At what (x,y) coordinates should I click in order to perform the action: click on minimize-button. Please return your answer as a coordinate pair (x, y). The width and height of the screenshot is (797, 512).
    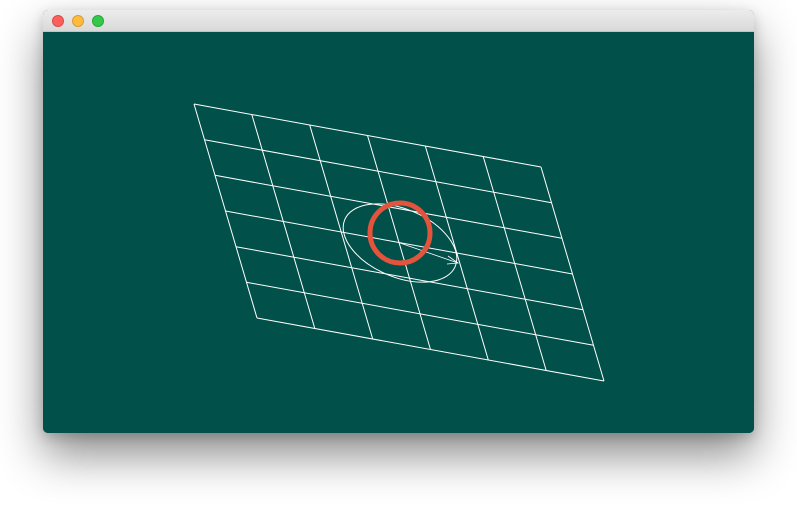
    Looking at the image, I should click on (78, 21).